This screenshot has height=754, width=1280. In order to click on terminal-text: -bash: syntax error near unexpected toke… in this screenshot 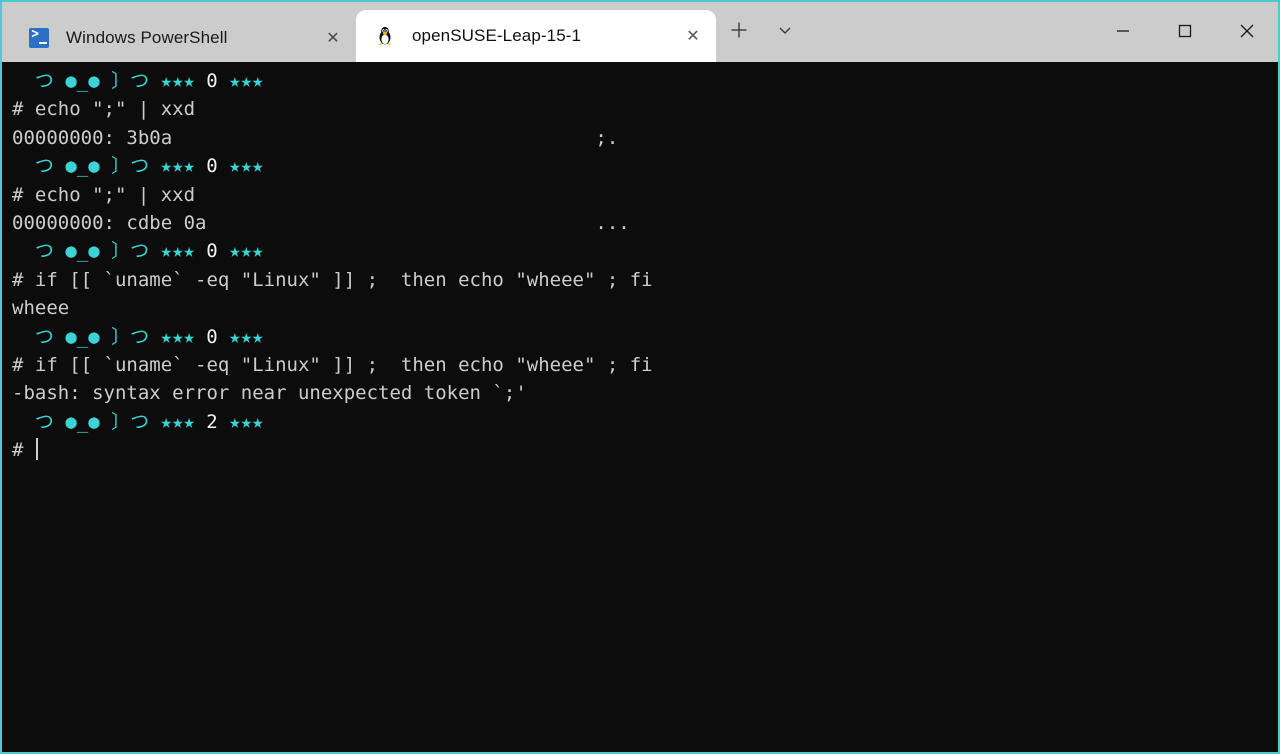, I will do `click(269, 393)`.